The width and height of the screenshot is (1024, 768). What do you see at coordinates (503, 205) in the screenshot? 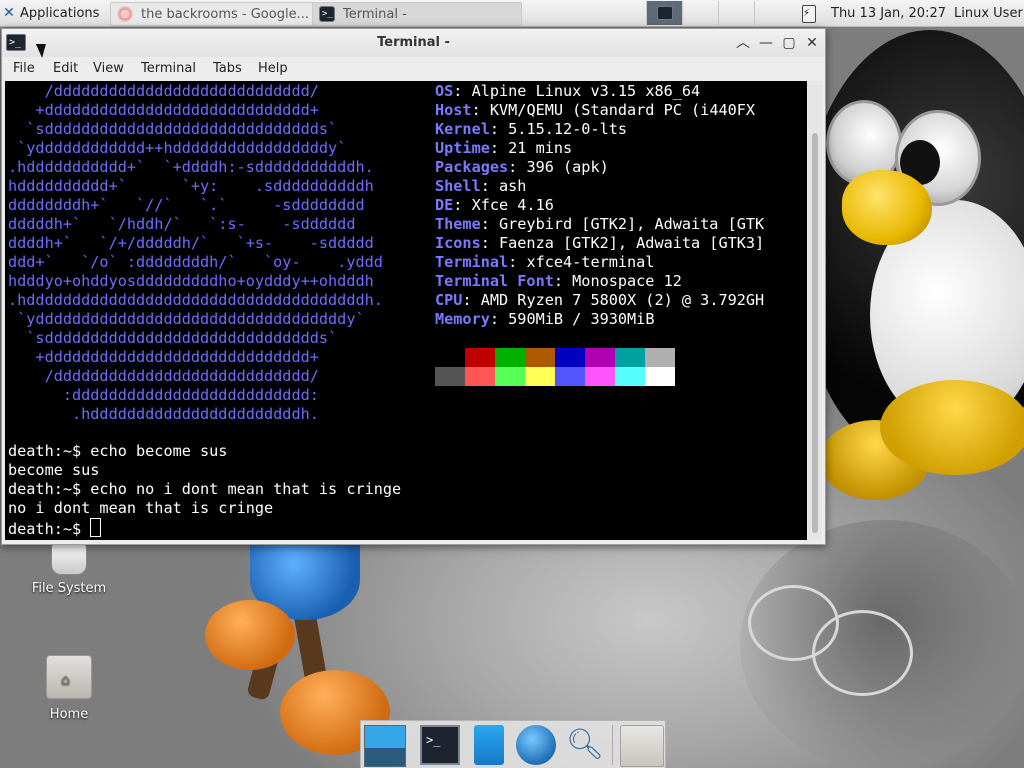
I see `info-value: : Xfce 4.16` at bounding box center [503, 205].